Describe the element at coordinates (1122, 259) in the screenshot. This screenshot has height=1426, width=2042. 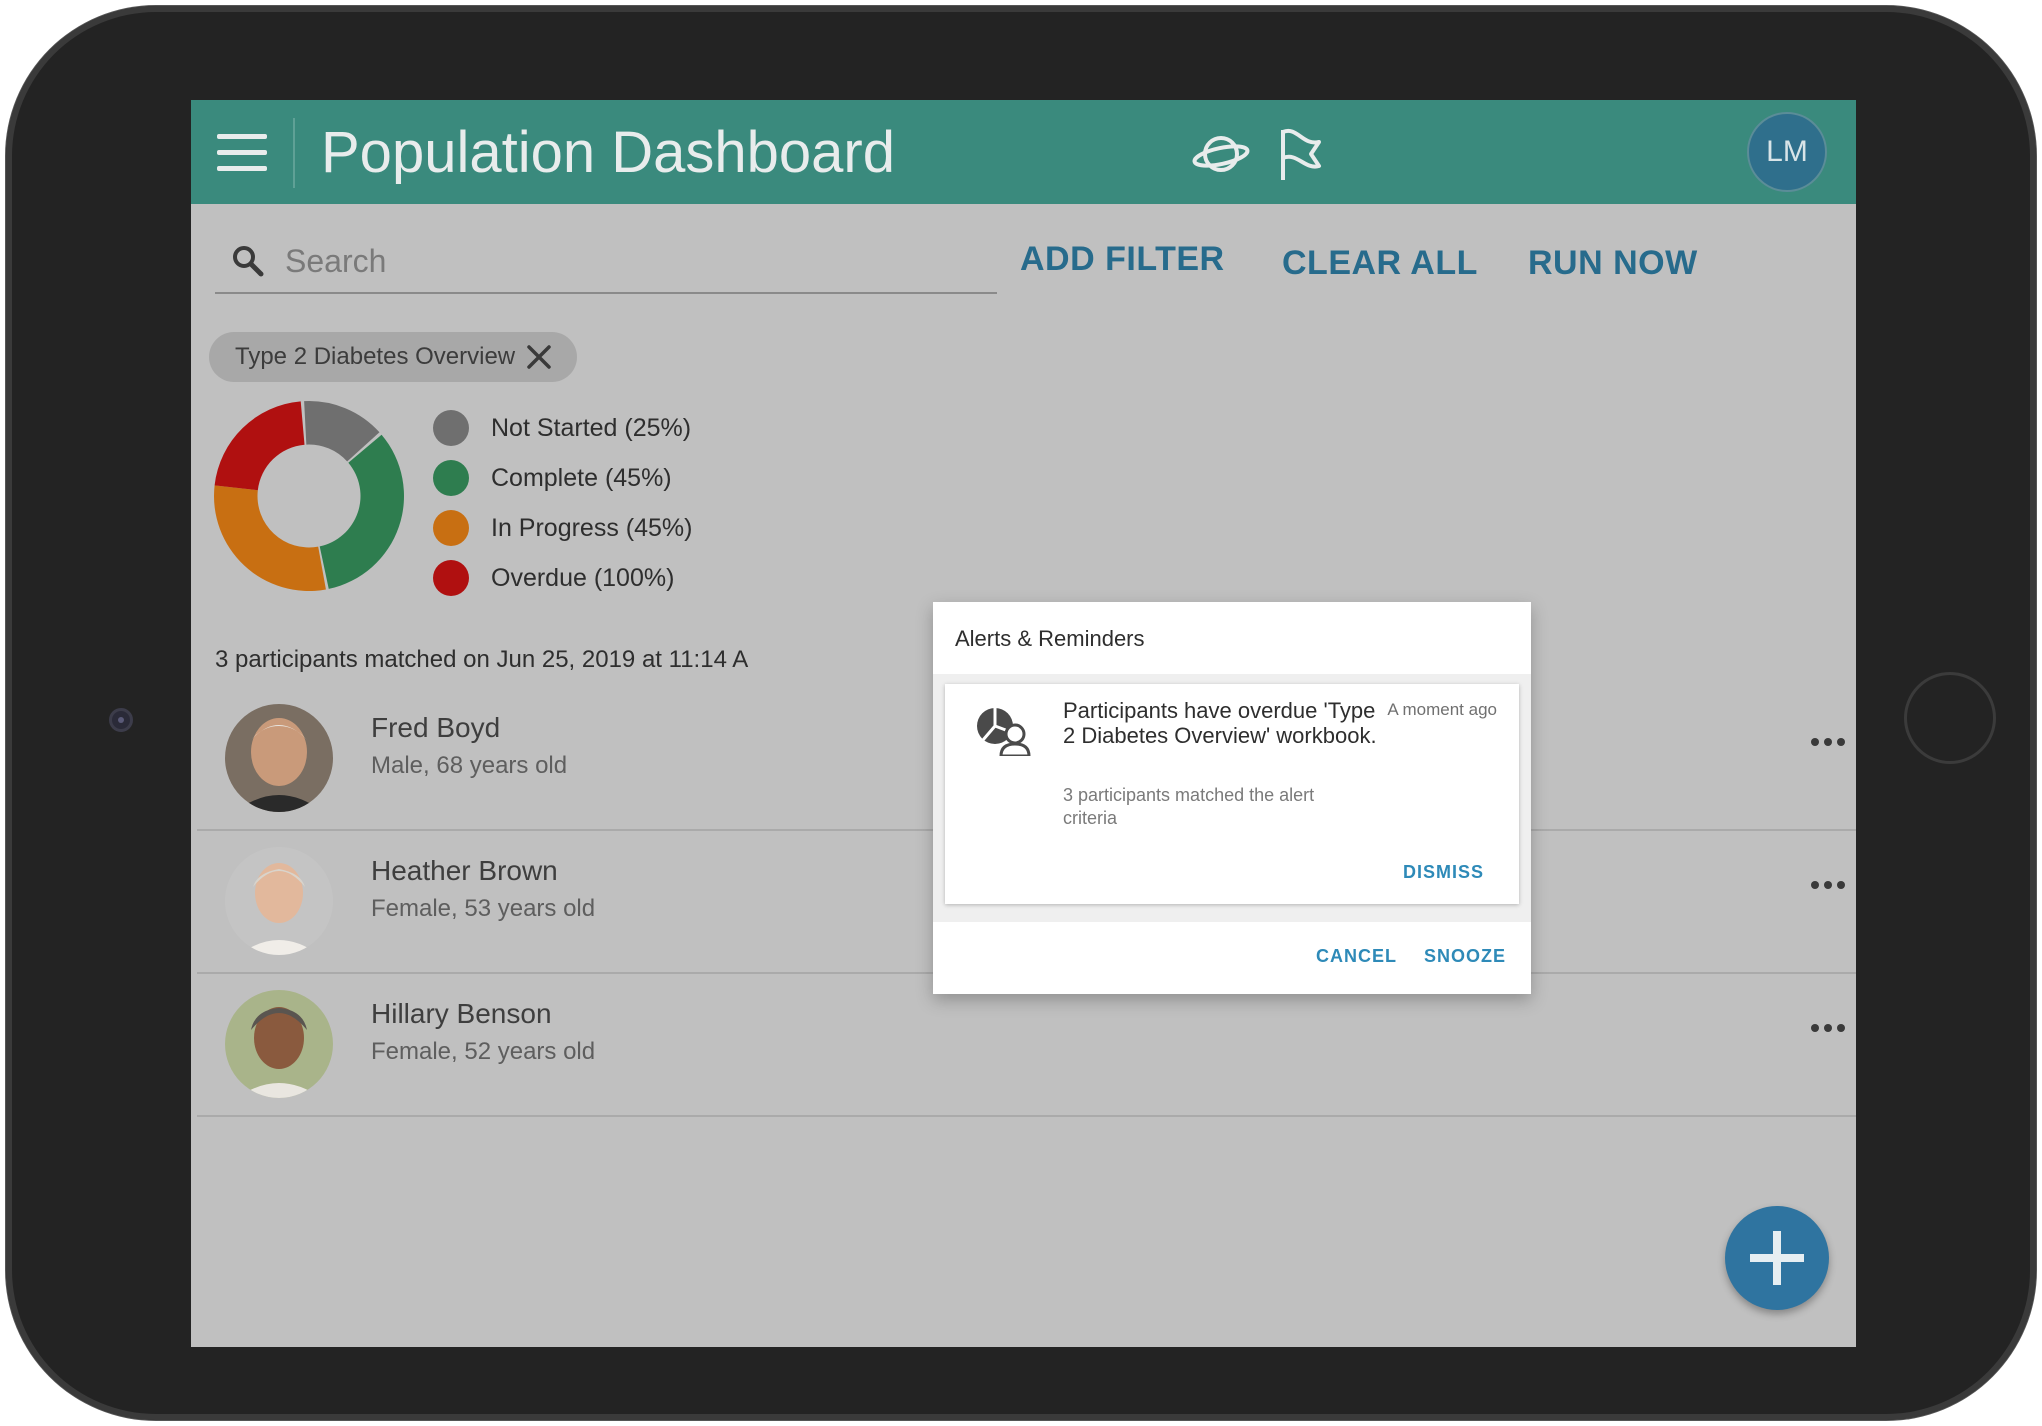
I see `add-filter-button: ADD FILTER` at that location.